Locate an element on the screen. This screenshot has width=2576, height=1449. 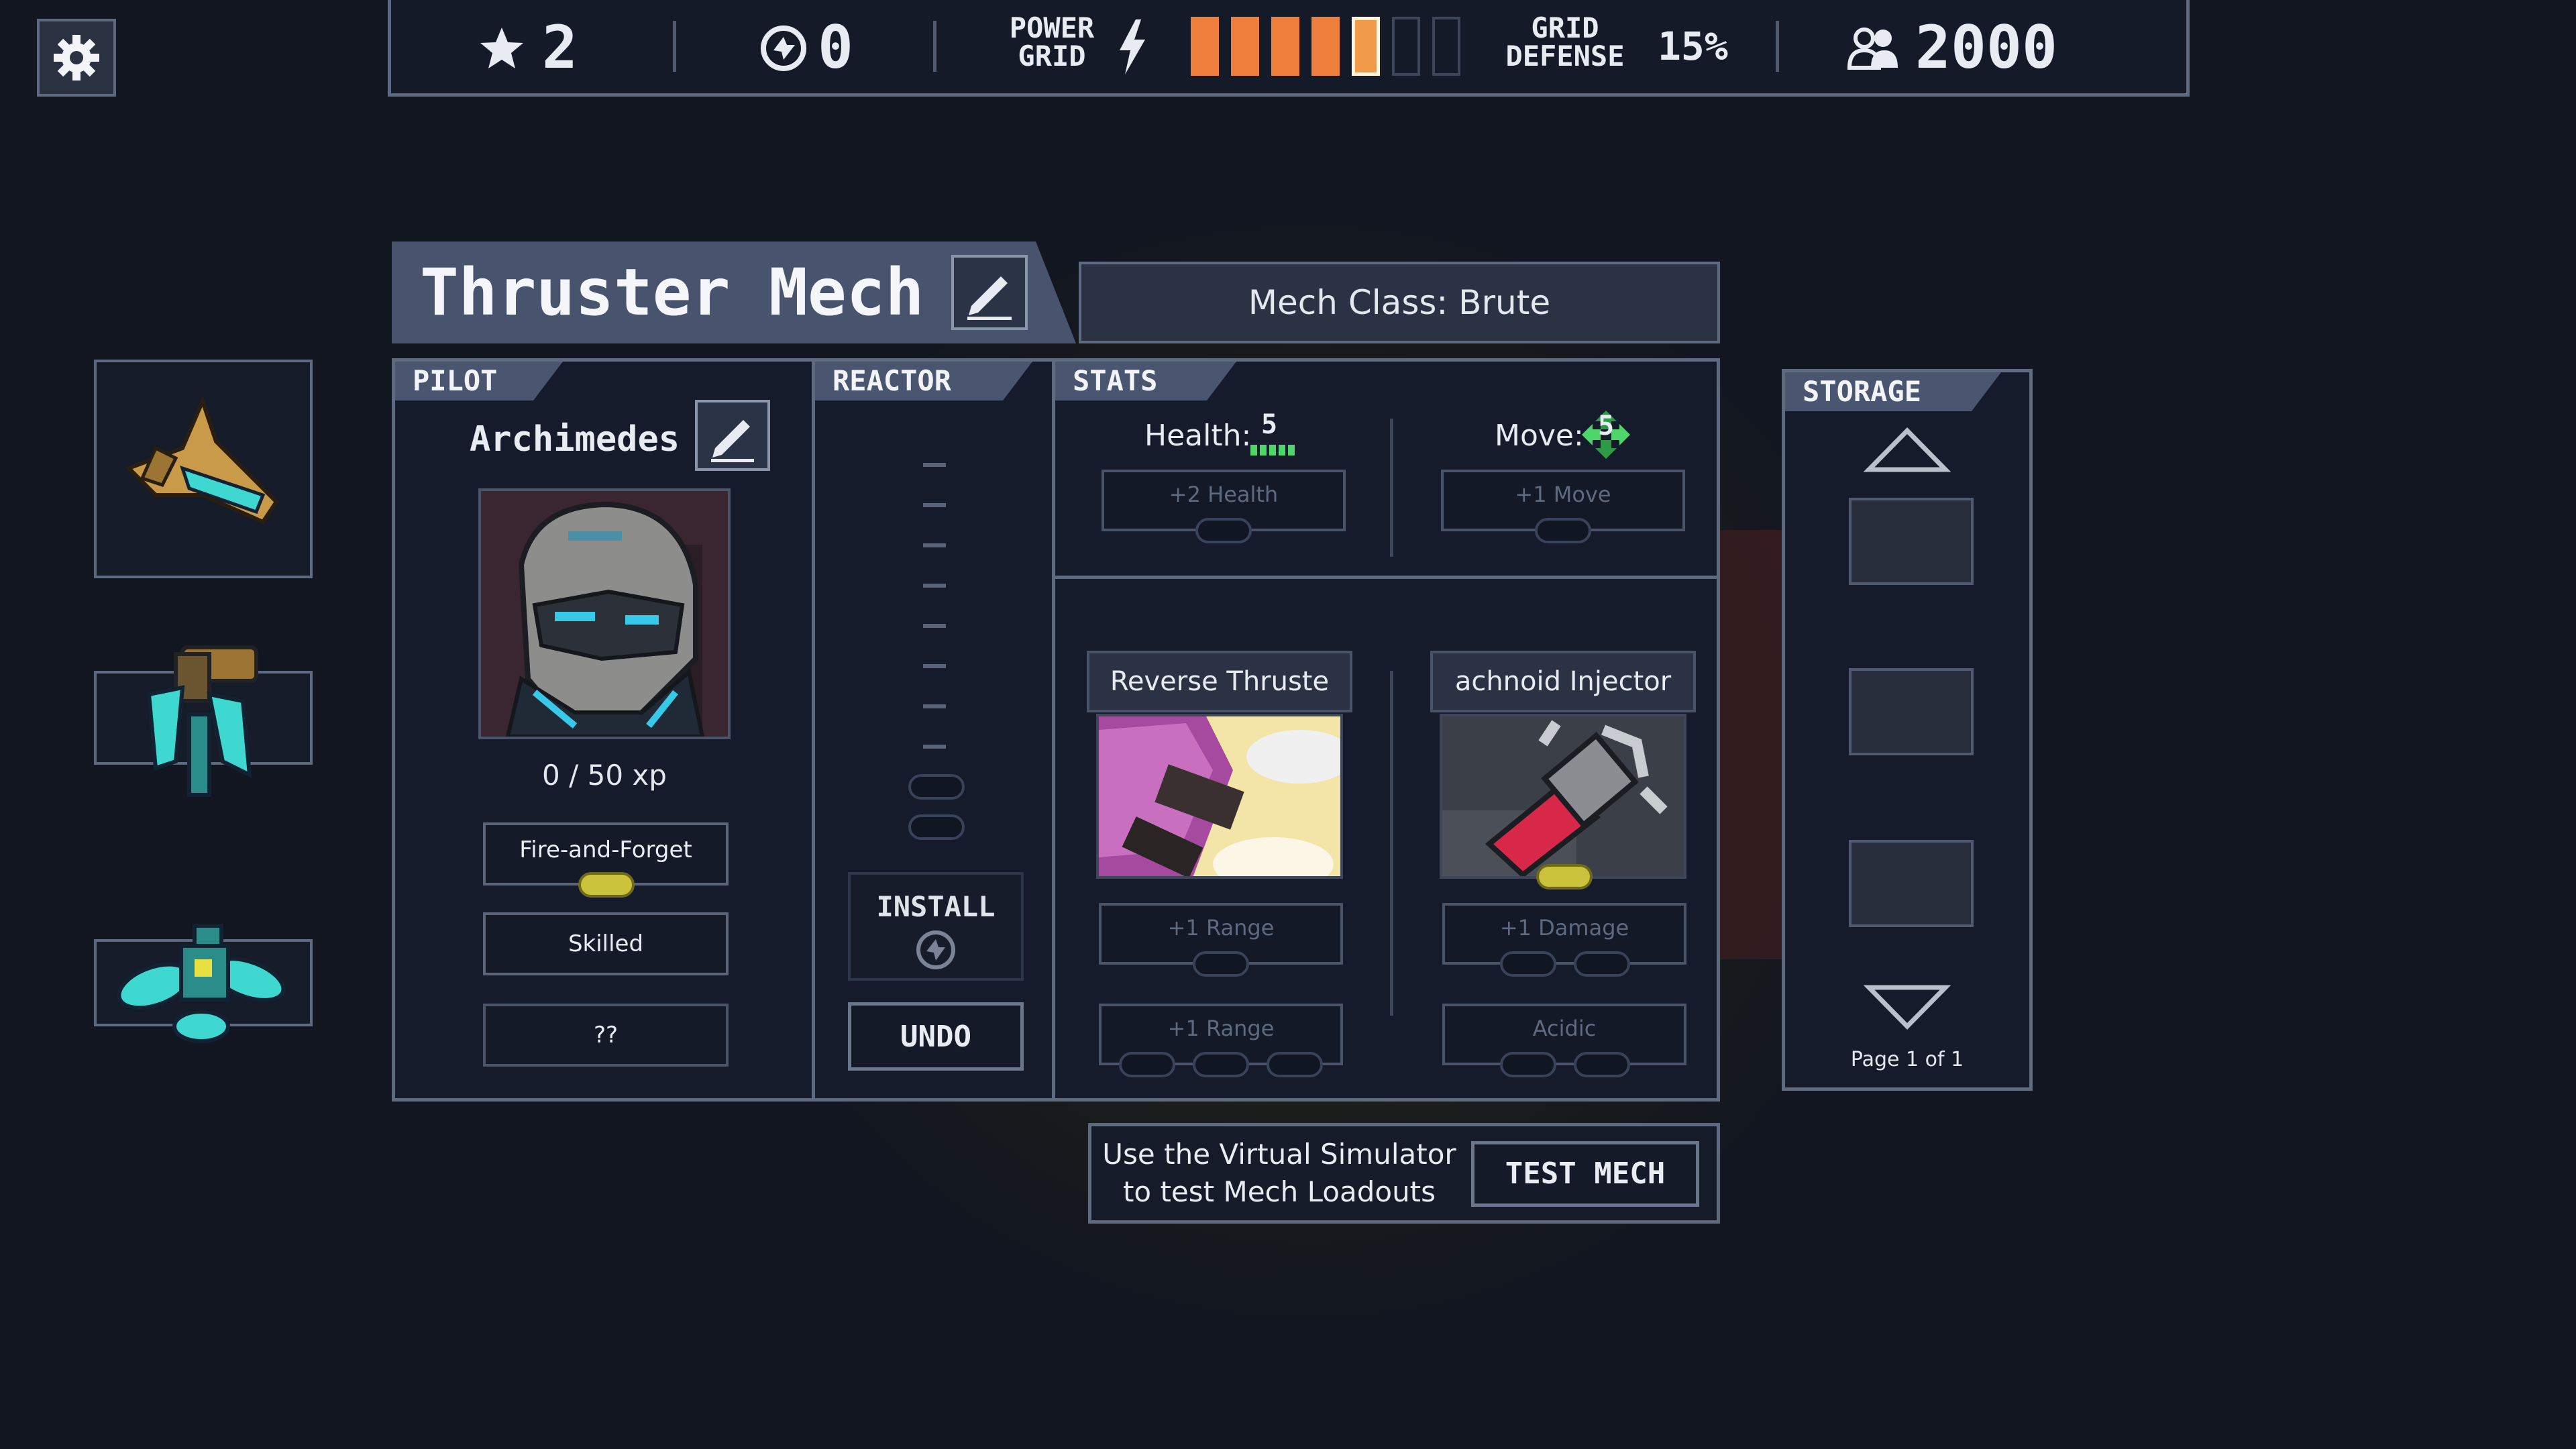
weapon-1-title: Reverse Thruste is located at coordinates (1219, 681).